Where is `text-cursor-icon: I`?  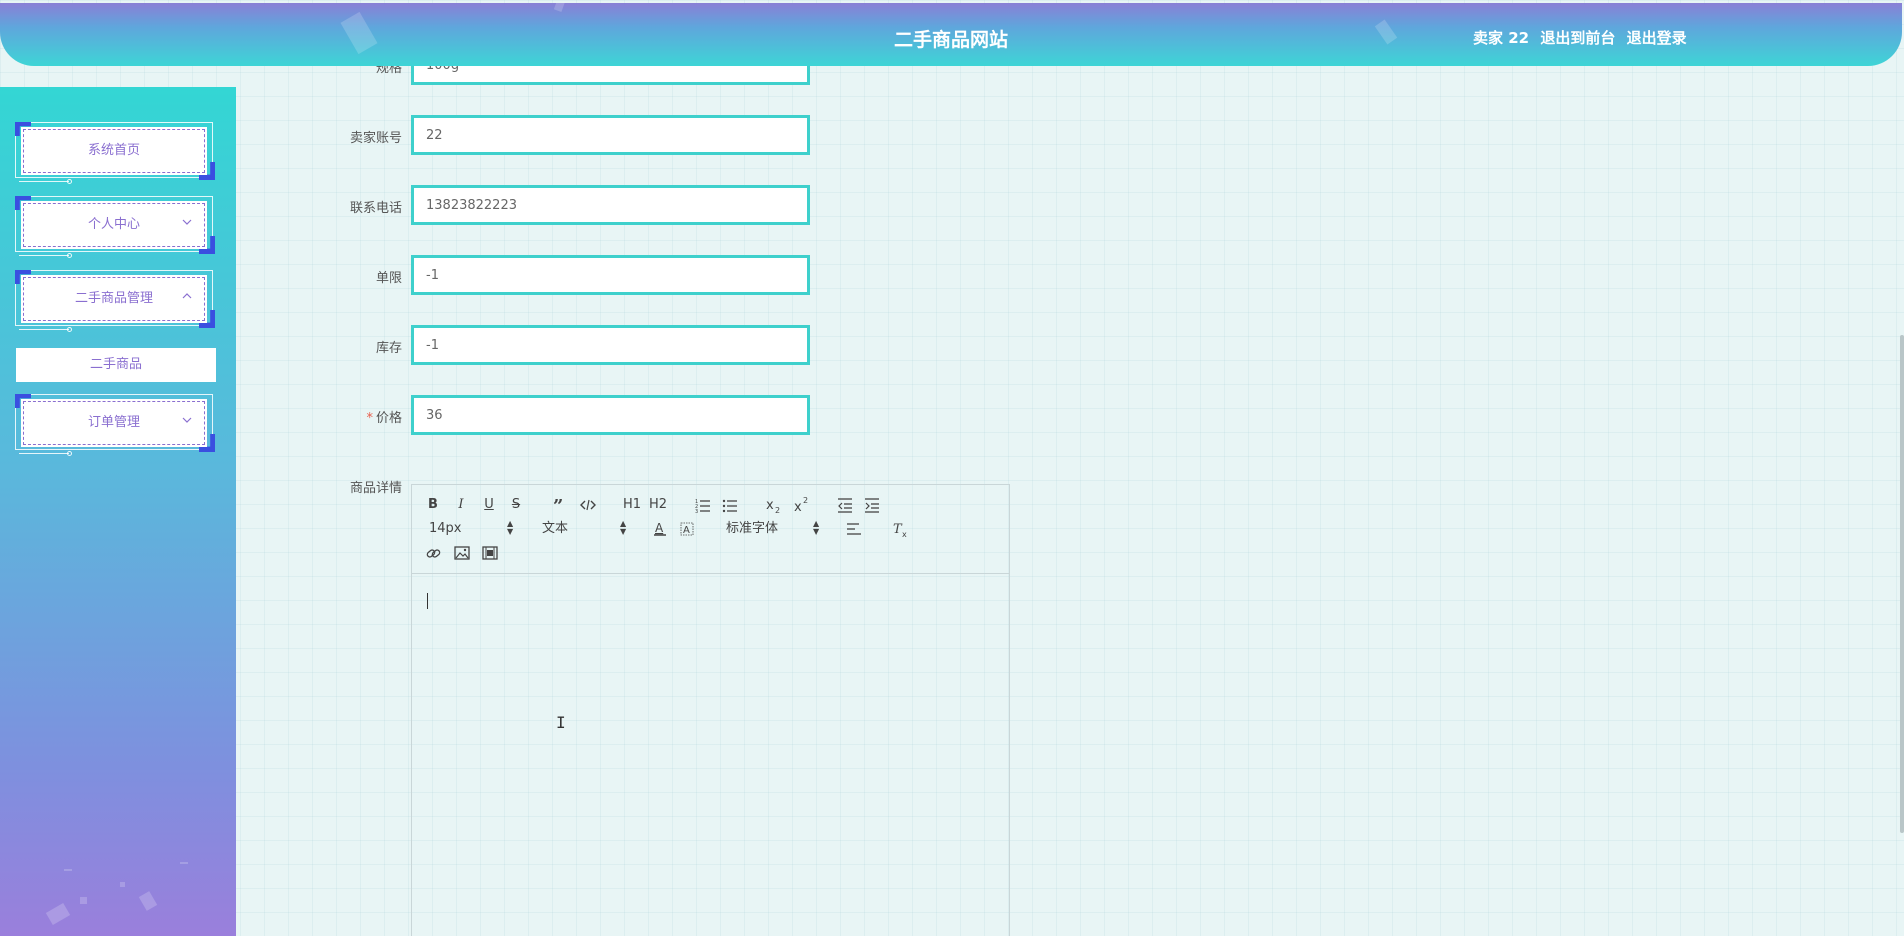 text-cursor-icon: I is located at coordinates (561, 722).